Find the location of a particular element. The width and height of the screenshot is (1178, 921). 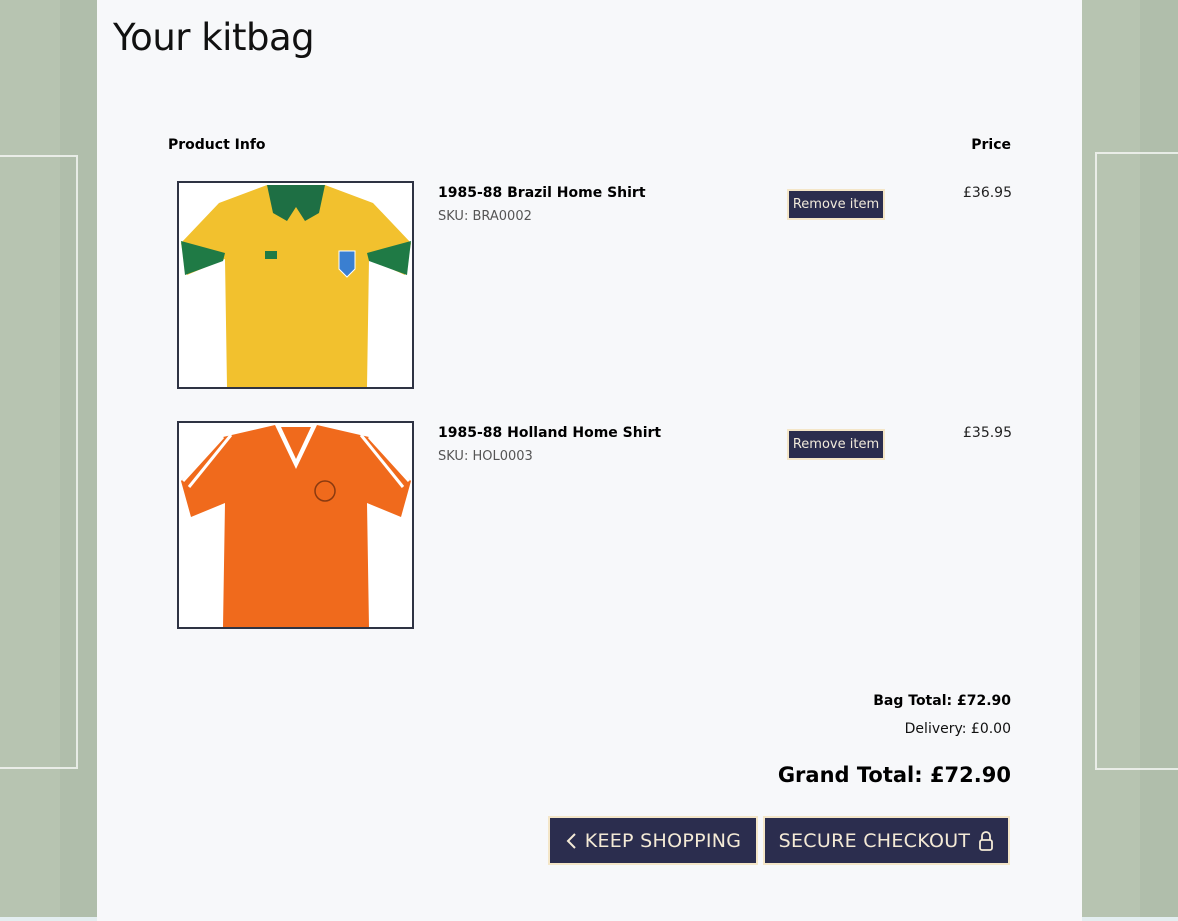

lock-icon is located at coordinates (986, 840).